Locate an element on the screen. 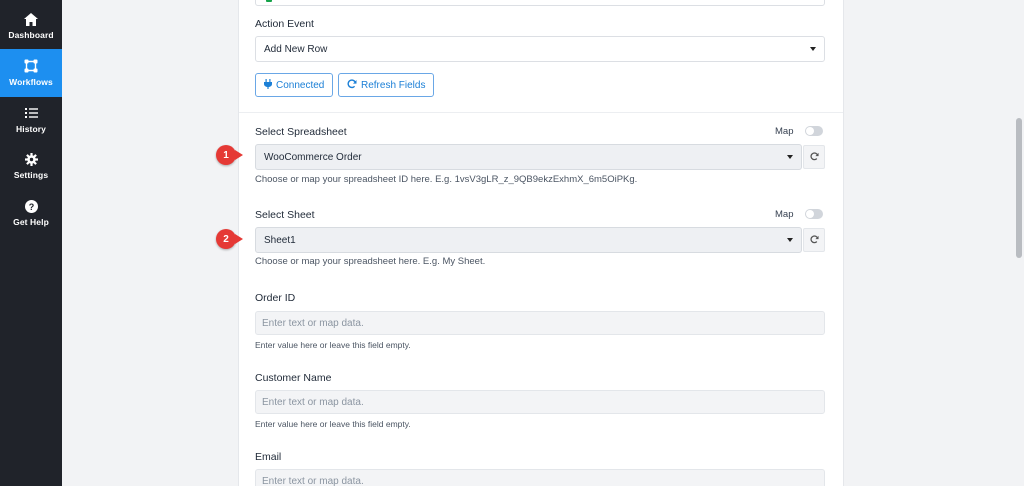 The width and height of the screenshot is (1024, 486). connected-button: Connected is located at coordinates (294, 85).